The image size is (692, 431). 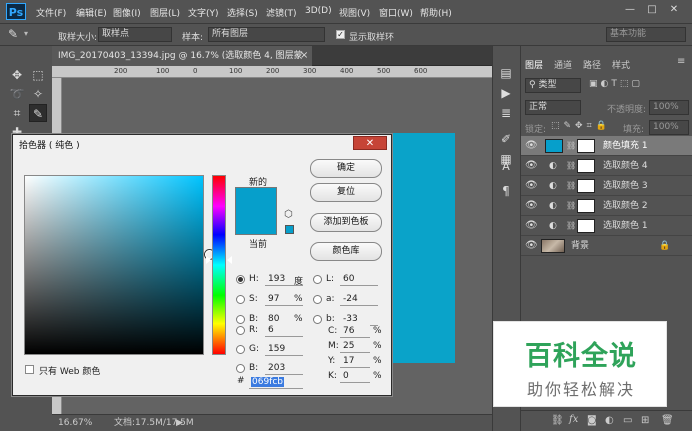 I want to click on red-input: 6, so click(x=284, y=330).